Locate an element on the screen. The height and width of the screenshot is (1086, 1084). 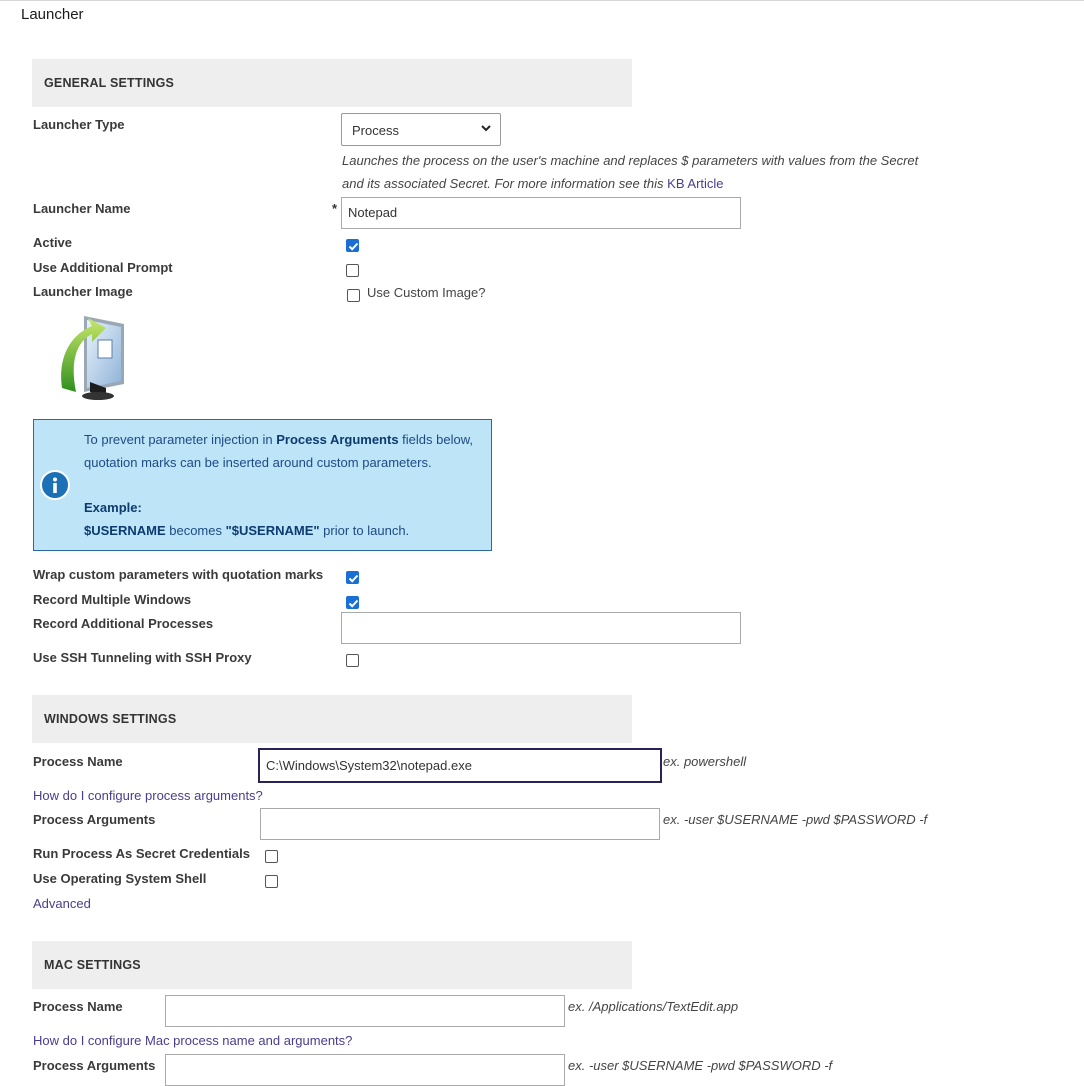
required-marker: * is located at coordinates (335, 208).